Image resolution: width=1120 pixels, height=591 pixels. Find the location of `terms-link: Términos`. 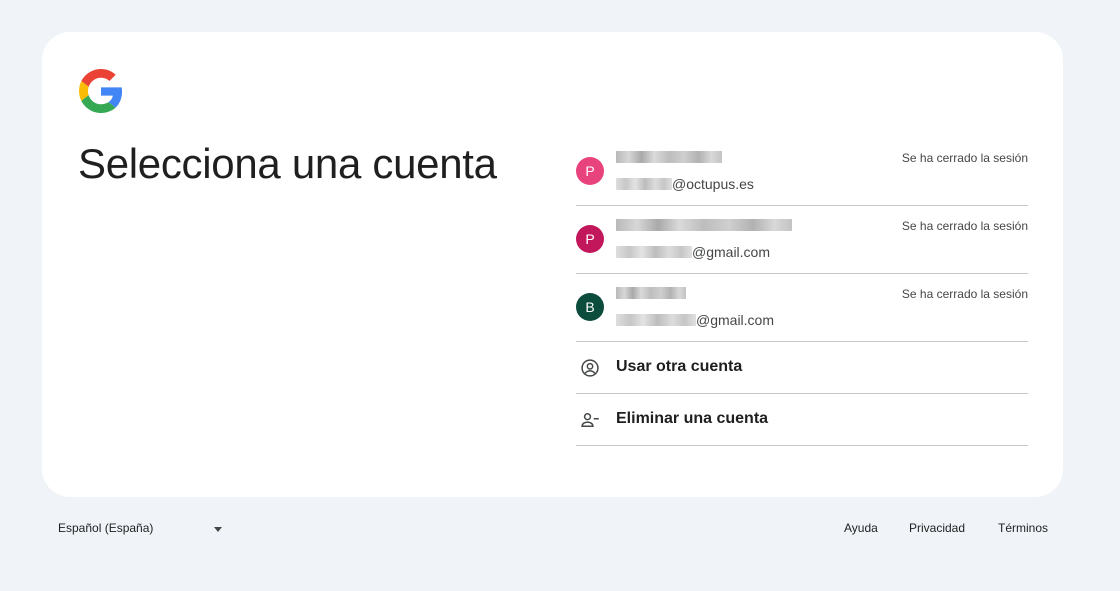

terms-link: Términos is located at coordinates (1023, 528).